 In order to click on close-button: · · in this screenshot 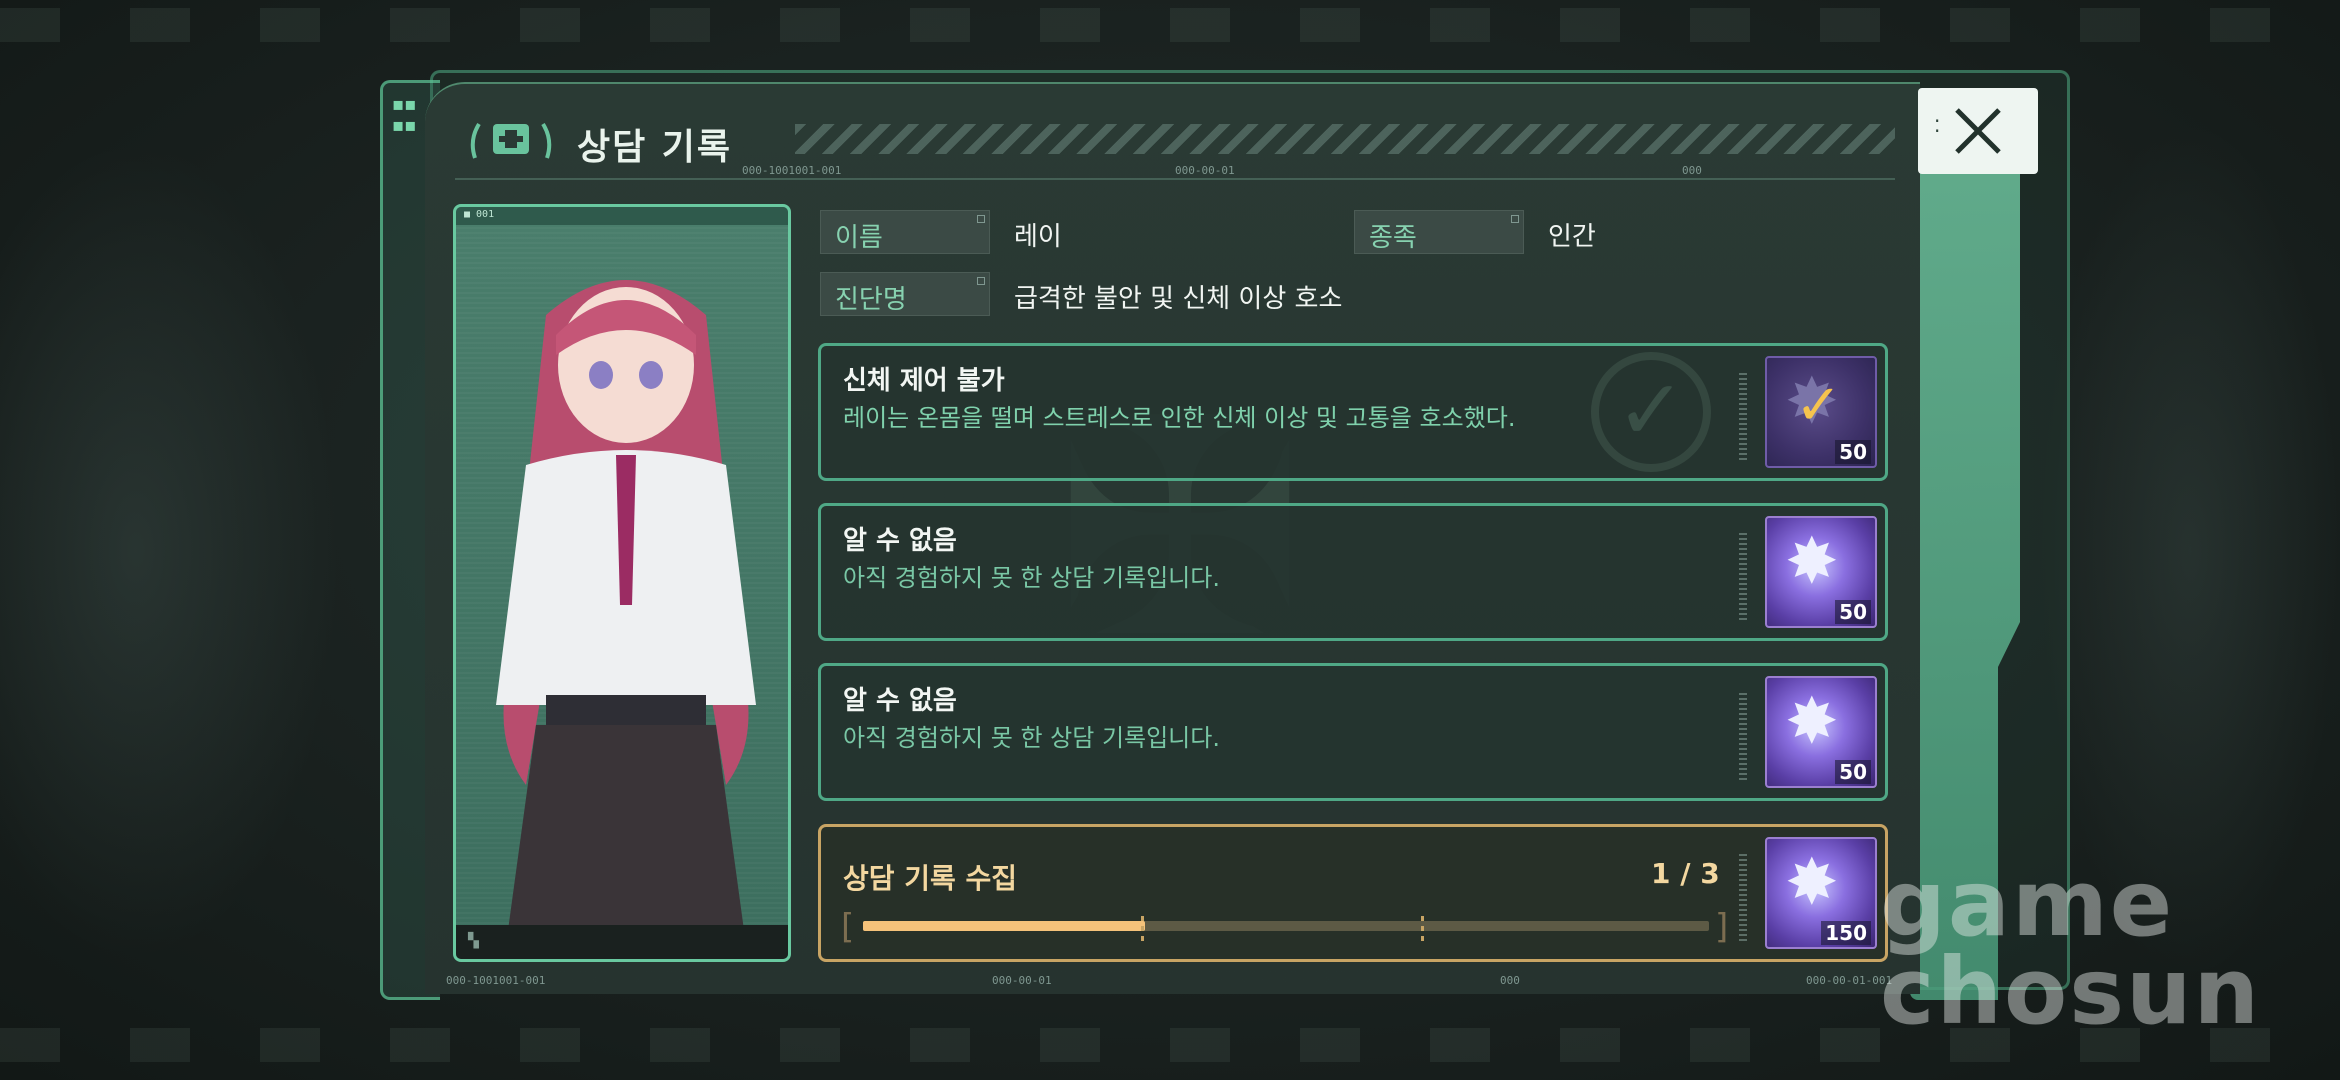, I will do `click(1978, 131)`.